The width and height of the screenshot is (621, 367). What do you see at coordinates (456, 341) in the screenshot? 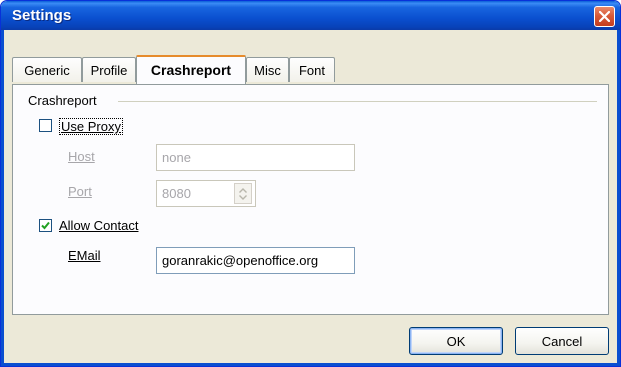
I see `ok-button: OK` at bounding box center [456, 341].